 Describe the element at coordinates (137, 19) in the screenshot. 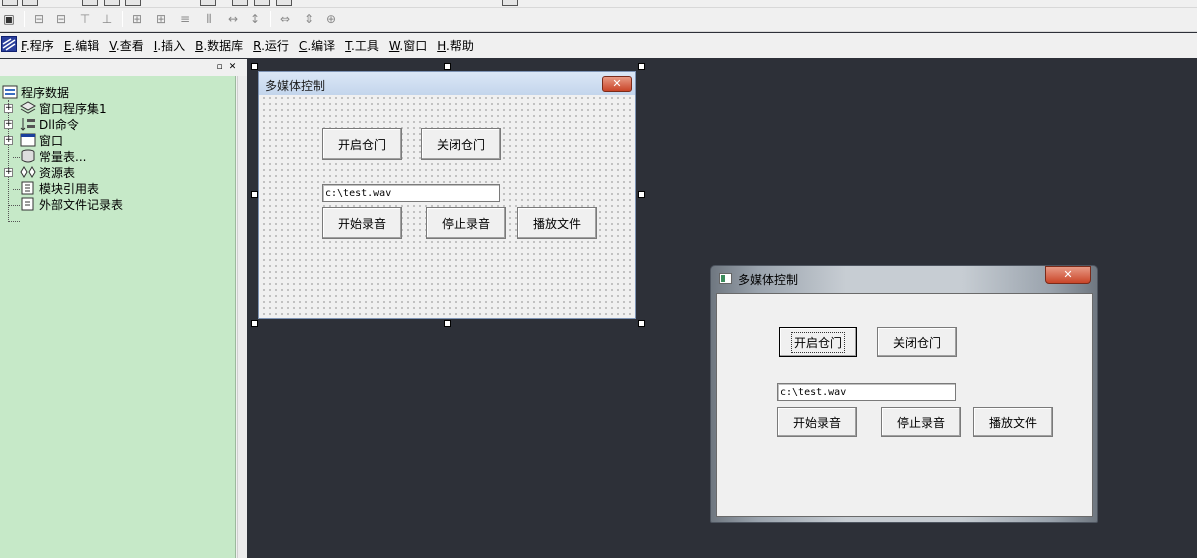

I see `center-horizontal-icon: ⊞` at that location.